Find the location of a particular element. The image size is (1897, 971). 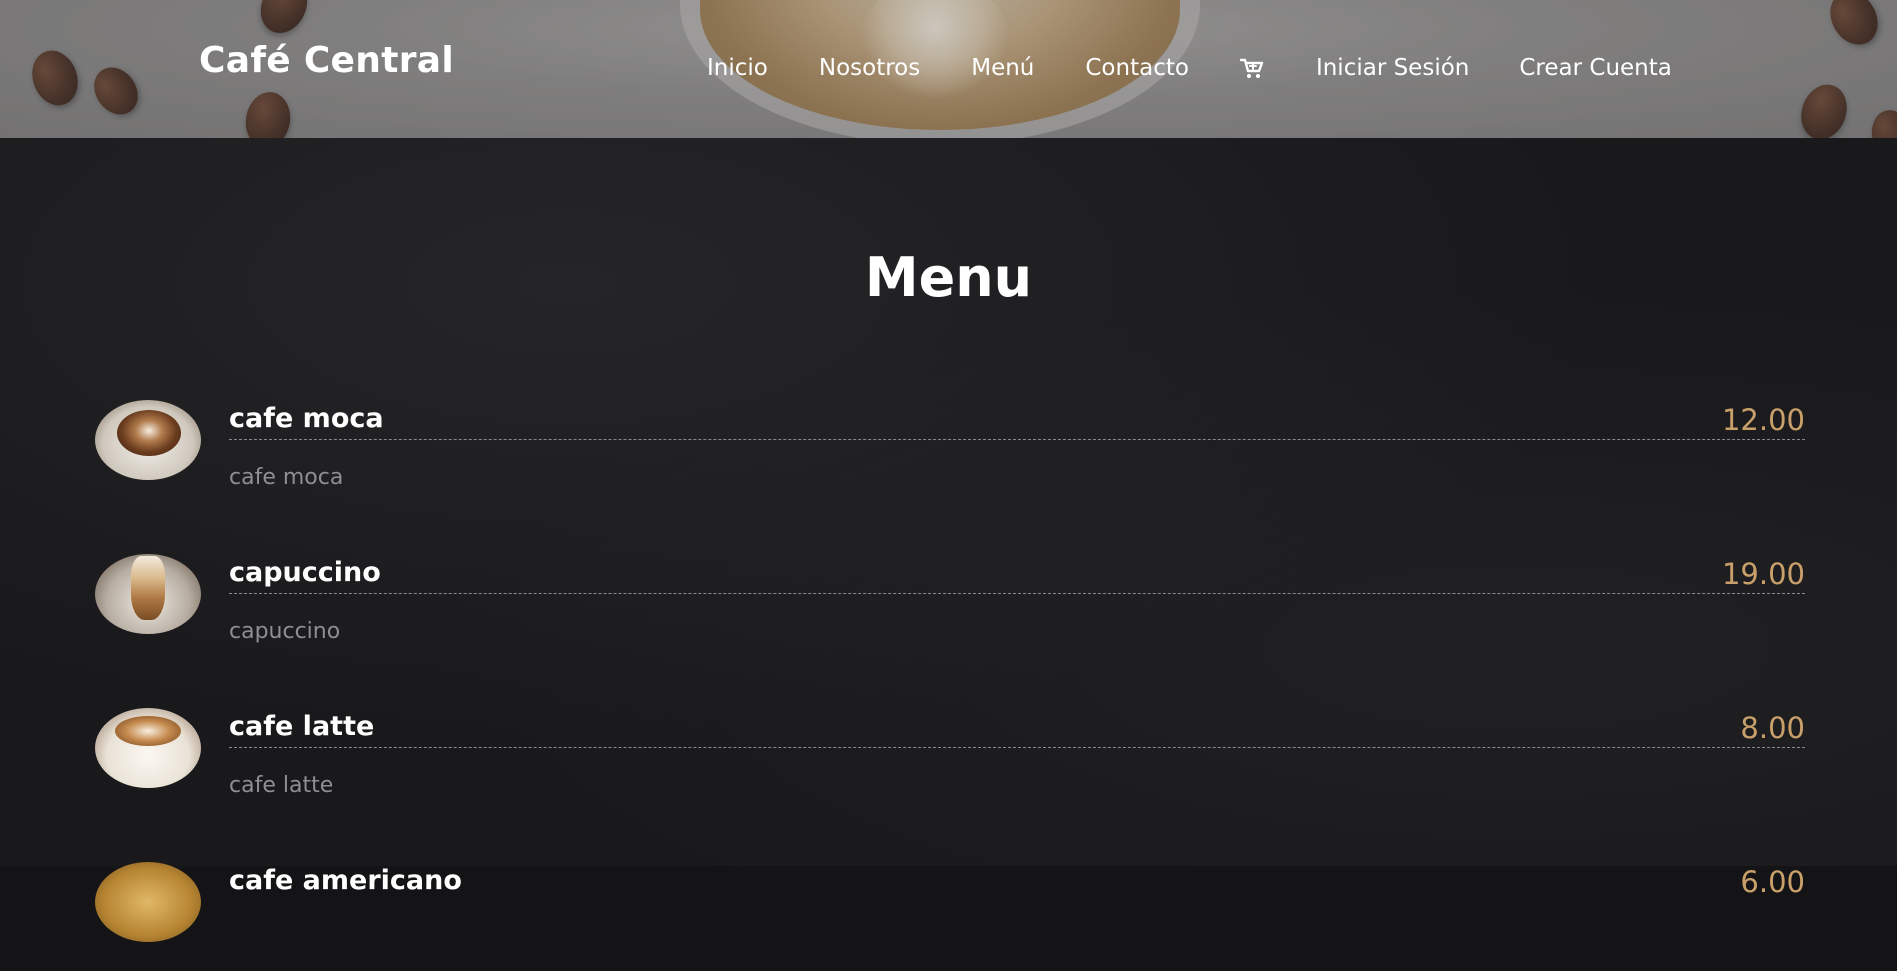

brand-logo: Café Central is located at coordinates (326, 60).